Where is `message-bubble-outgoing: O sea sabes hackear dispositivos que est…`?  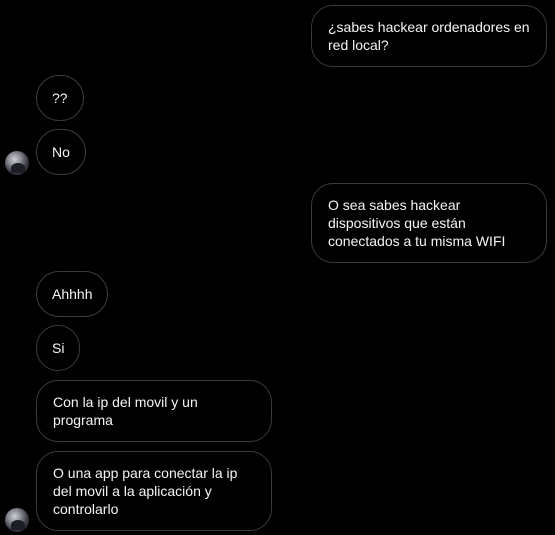
message-bubble-outgoing: O sea sabes hackear dispositivos que est… is located at coordinates (429, 223).